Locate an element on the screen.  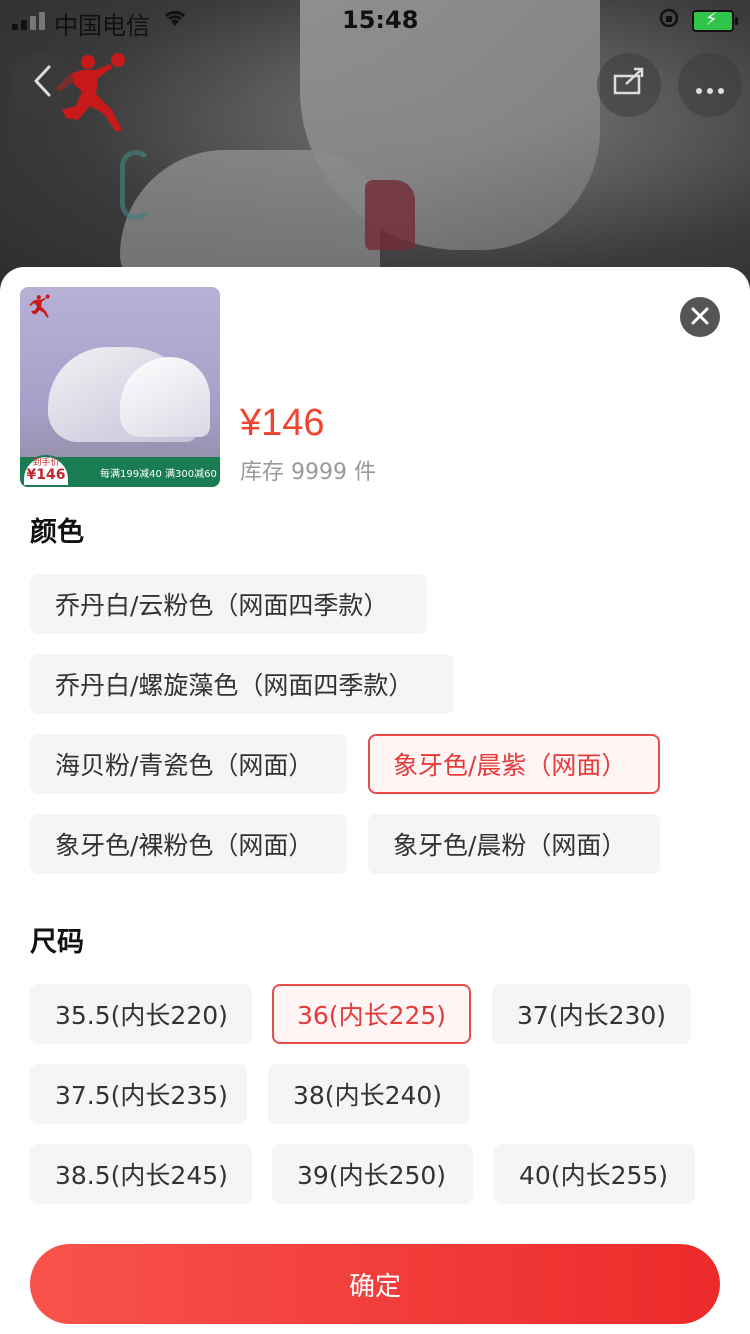
size-option: 38.5(内长245) is located at coordinates (141, 1174).